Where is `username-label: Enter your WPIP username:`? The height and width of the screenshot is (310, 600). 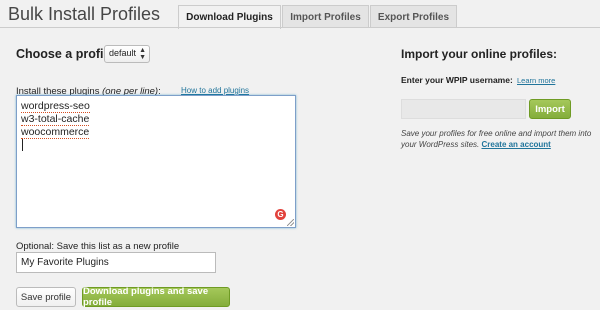 username-label: Enter your WPIP username: is located at coordinates (457, 80).